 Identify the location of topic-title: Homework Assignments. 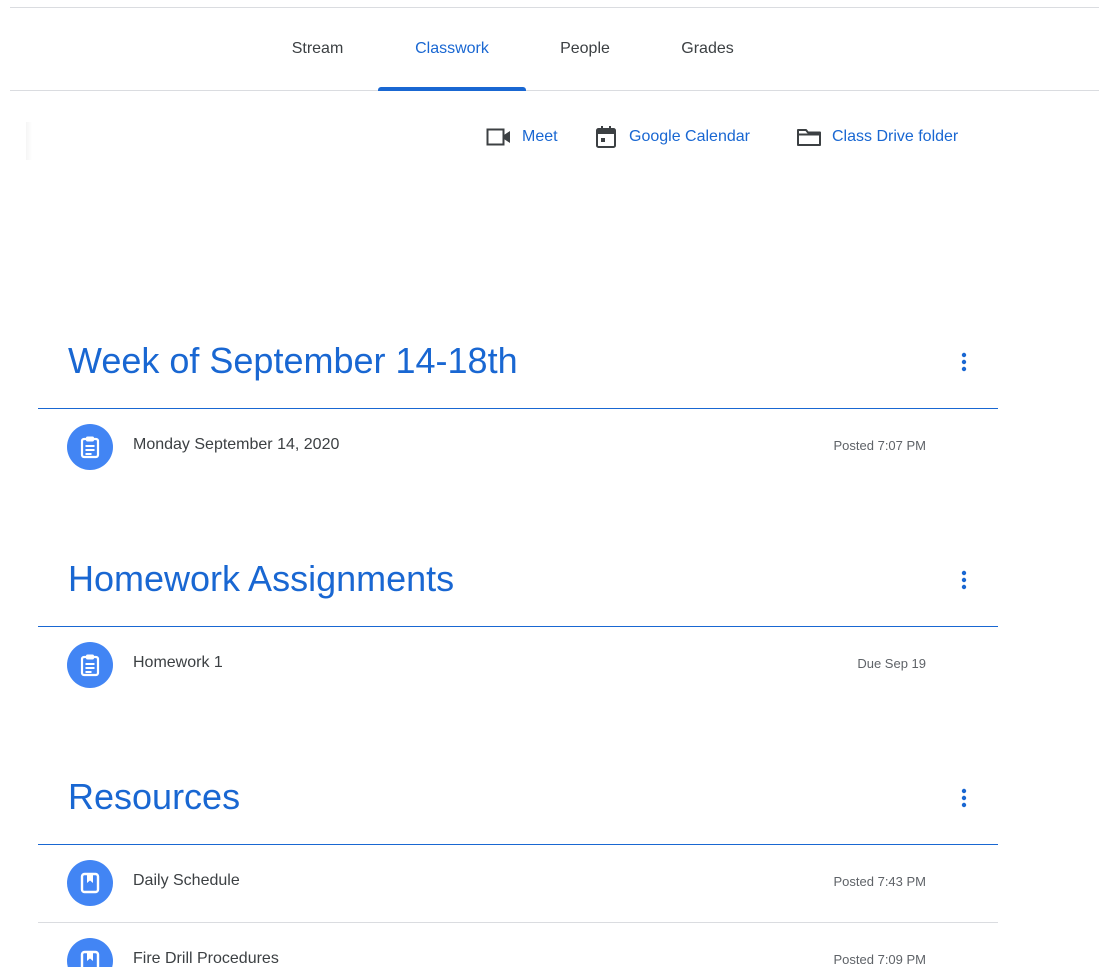
(261, 578).